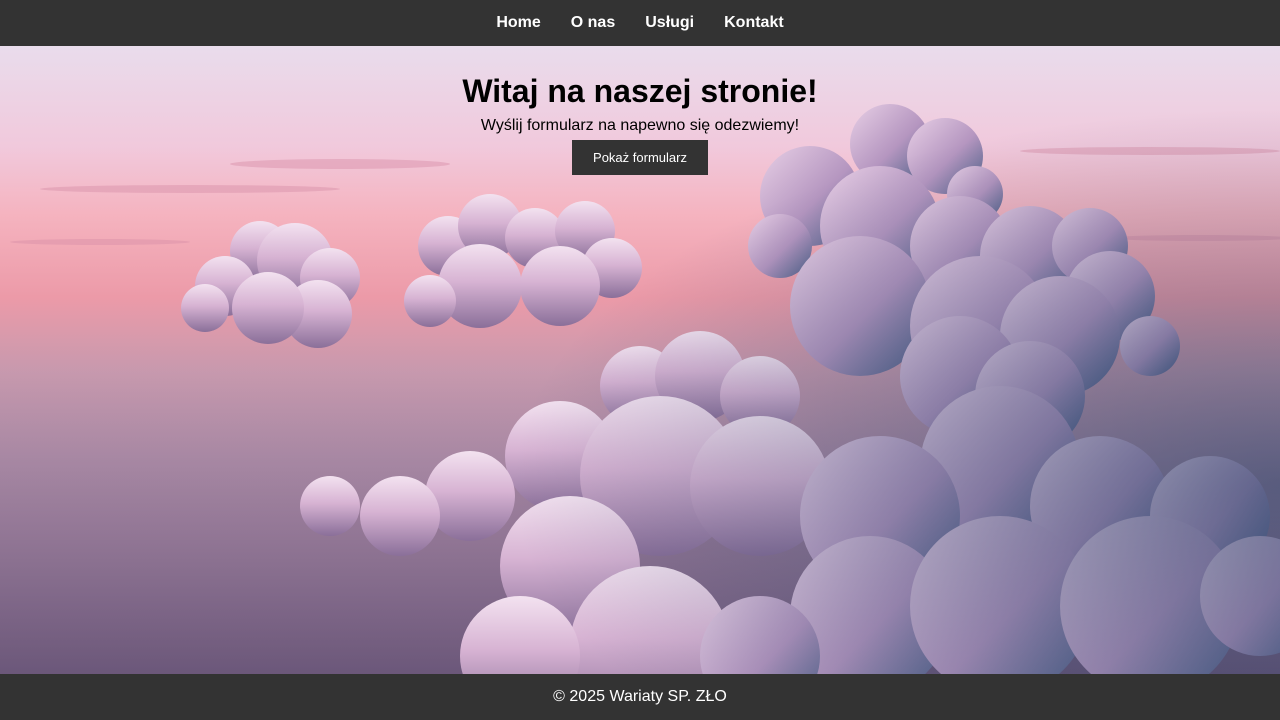 Image resolution: width=1280 pixels, height=720 pixels. I want to click on footer-copyright: © 2025 Wariaty SP. ZŁO, so click(640, 696).